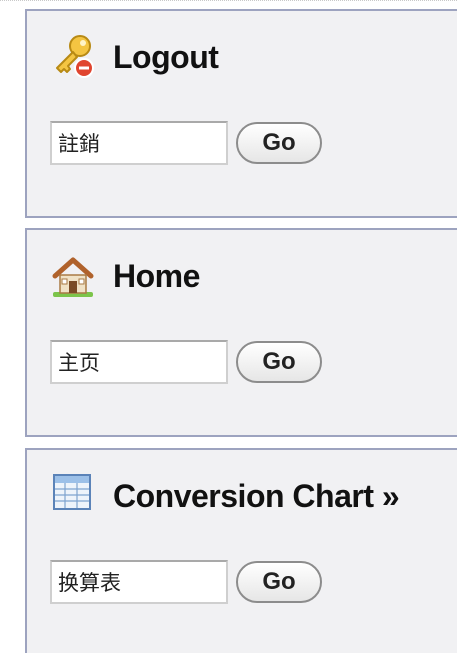 The image size is (457, 653). What do you see at coordinates (73, 57) in the screenshot?
I see `key-remove-icon` at bounding box center [73, 57].